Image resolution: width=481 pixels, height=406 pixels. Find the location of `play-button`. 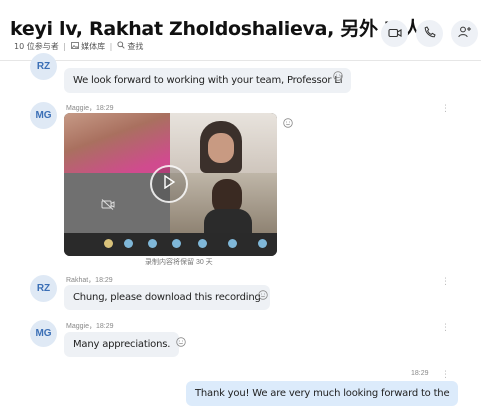

play-button is located at coordinates (169, 184).